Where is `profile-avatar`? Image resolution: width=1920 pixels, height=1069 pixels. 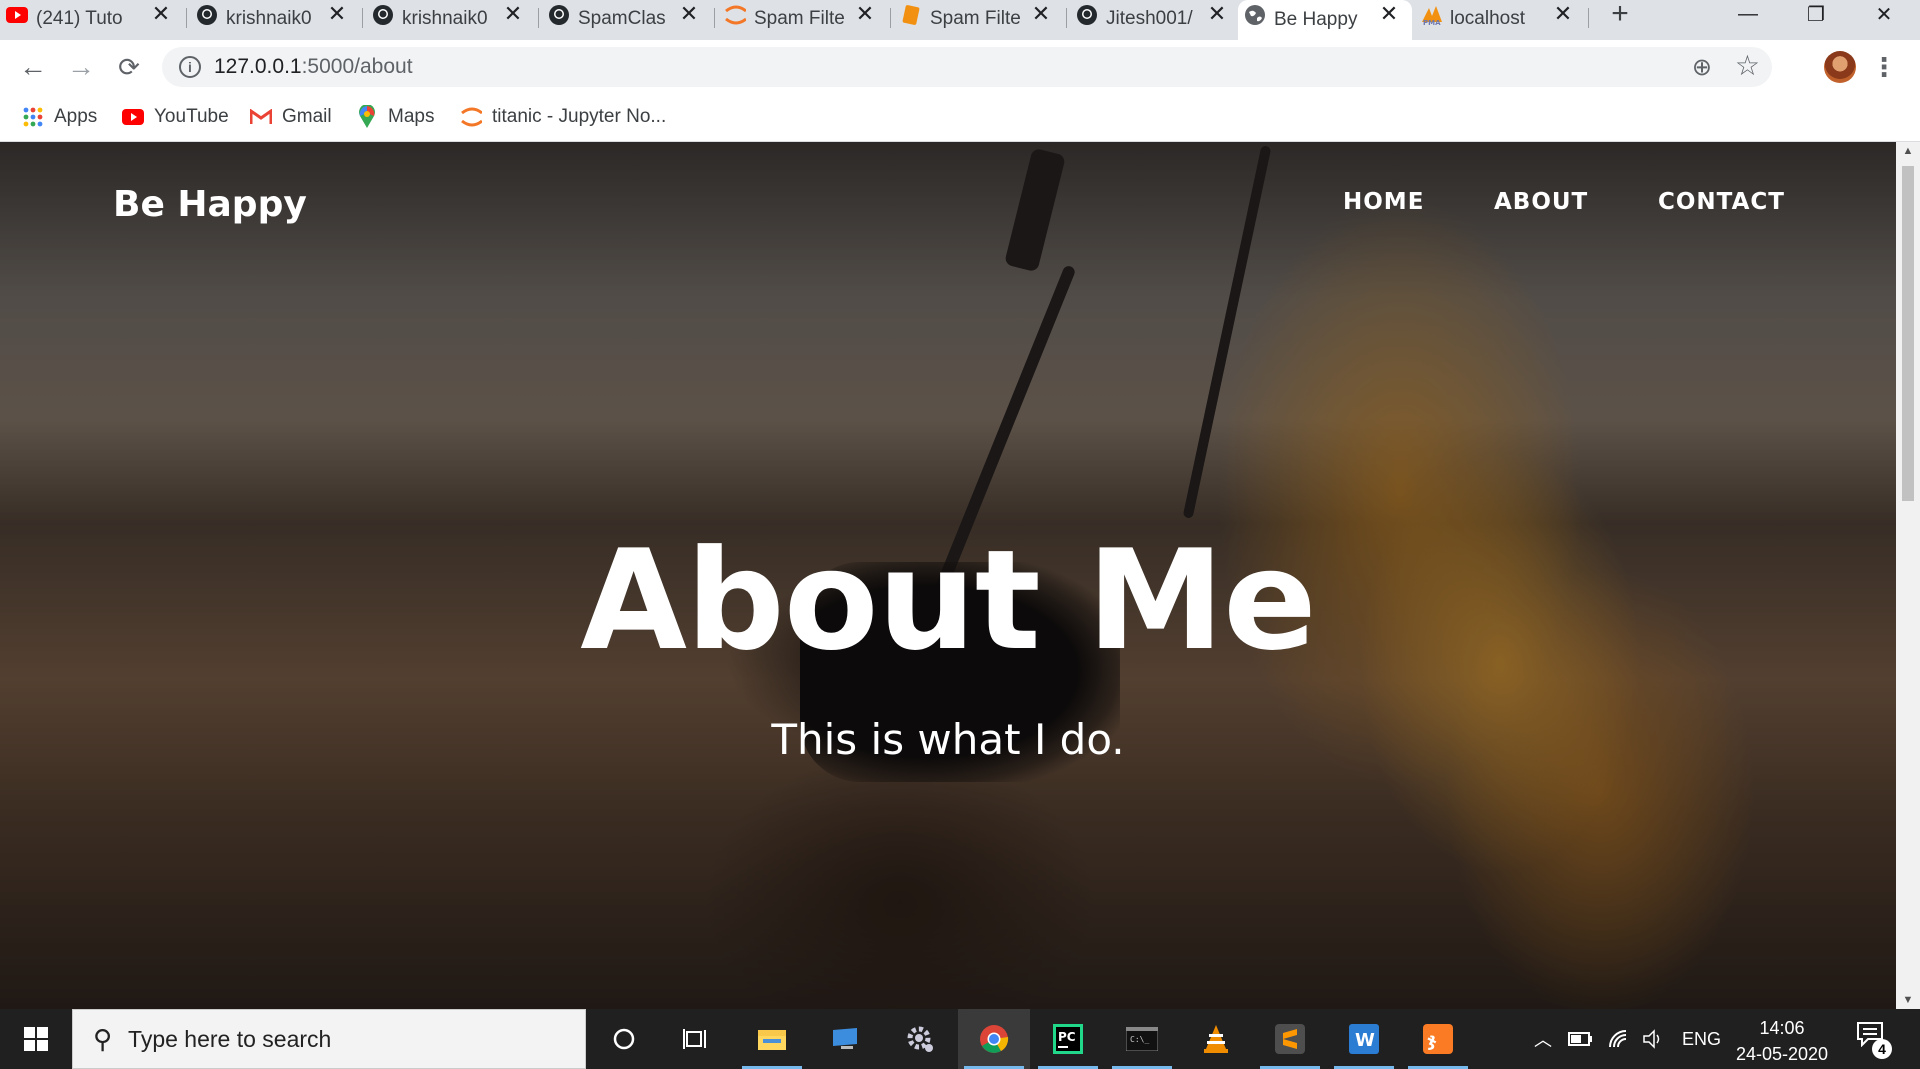 profile-avatar is located at coordinates (1840, 67).